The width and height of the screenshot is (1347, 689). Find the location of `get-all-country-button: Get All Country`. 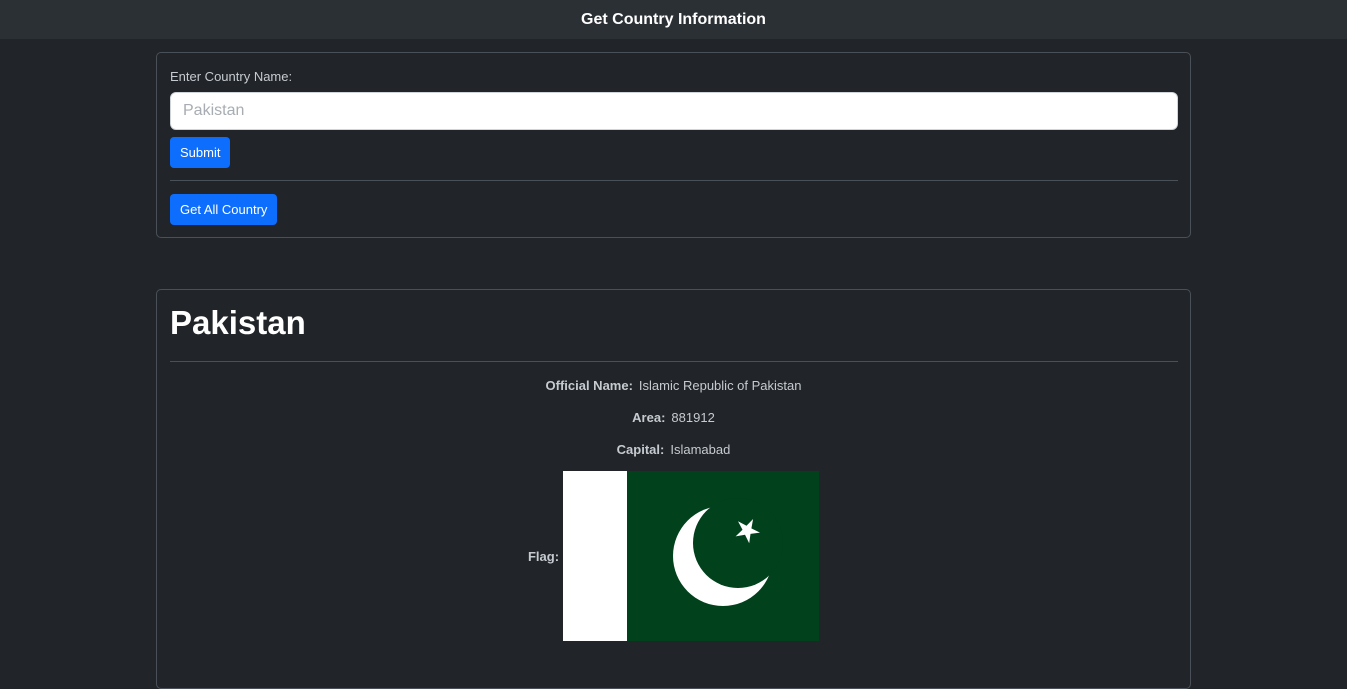

get-all-country-button: Get All Country is located at coordinates (224, 209).